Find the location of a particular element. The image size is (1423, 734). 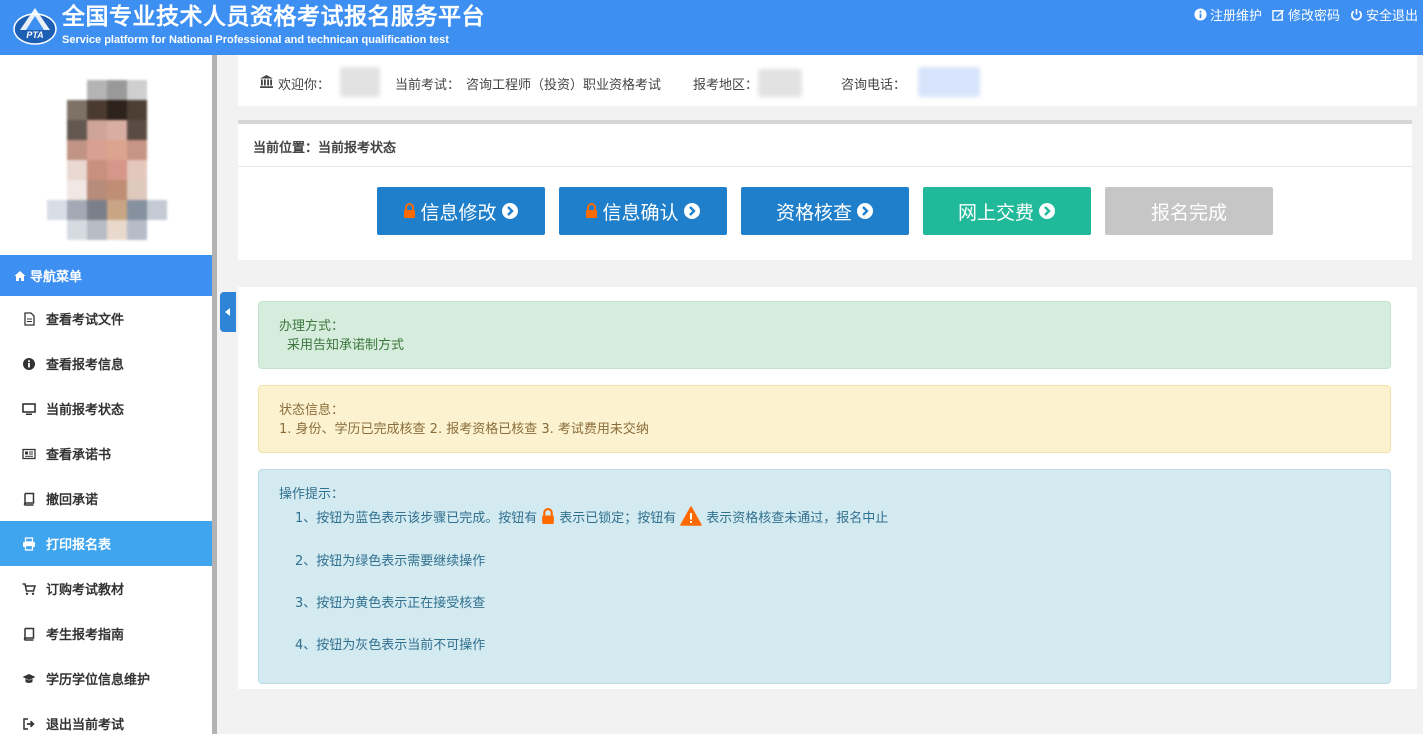

step-qualification-check-button: 资格核查 is located at coordinates (825, 211).